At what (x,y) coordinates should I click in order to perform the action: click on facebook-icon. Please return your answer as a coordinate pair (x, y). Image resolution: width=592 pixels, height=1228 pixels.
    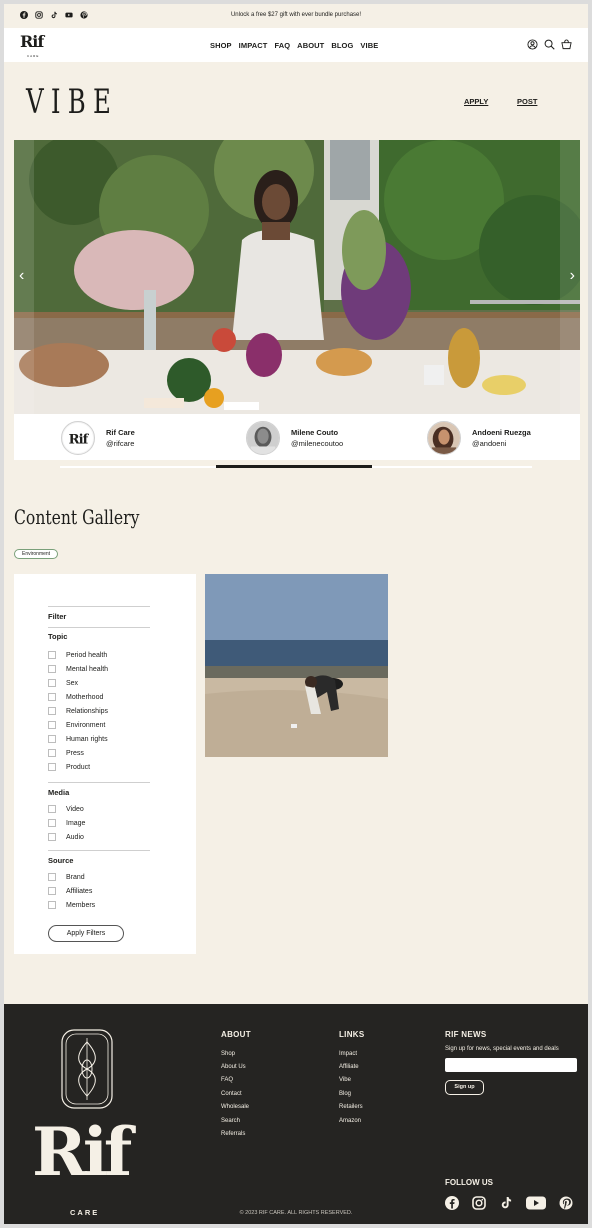
    Looking at the image, I should click on (452, 1203).